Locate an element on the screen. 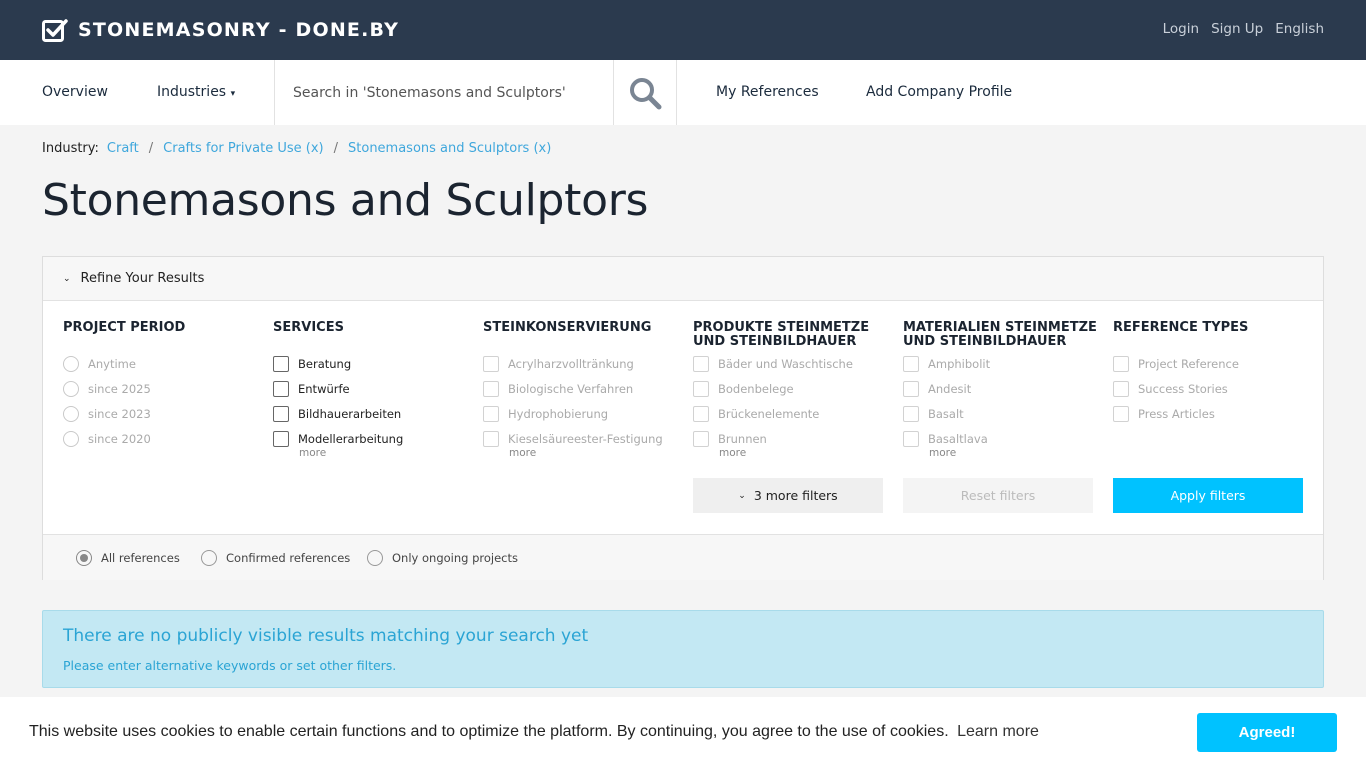 This screenshot has width=1366, height=768. reference-type-option: Success Stories is located at coordinates (1213, 388).